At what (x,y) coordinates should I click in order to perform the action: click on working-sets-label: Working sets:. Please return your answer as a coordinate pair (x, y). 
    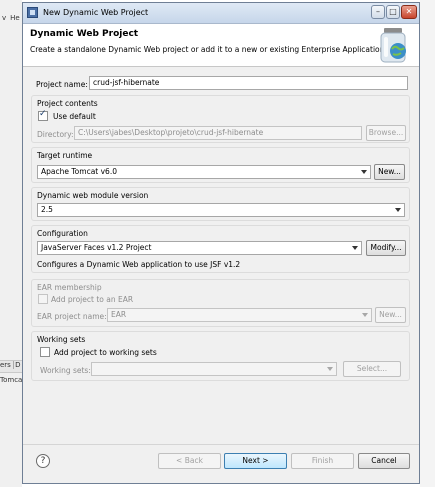
    Looking at the image, I should click on (65, 370).